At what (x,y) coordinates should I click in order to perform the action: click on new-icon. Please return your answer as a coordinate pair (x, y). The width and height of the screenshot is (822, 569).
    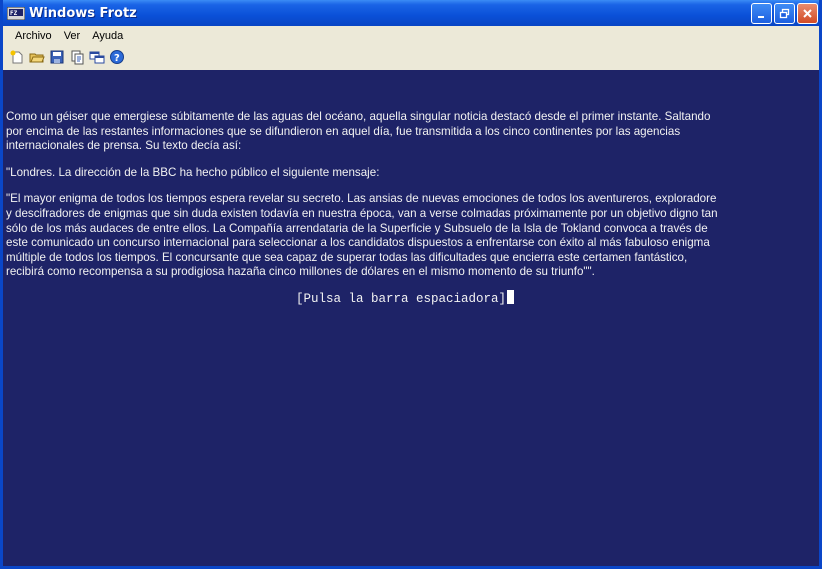
    Looking at the image, I should click on (17, 57).